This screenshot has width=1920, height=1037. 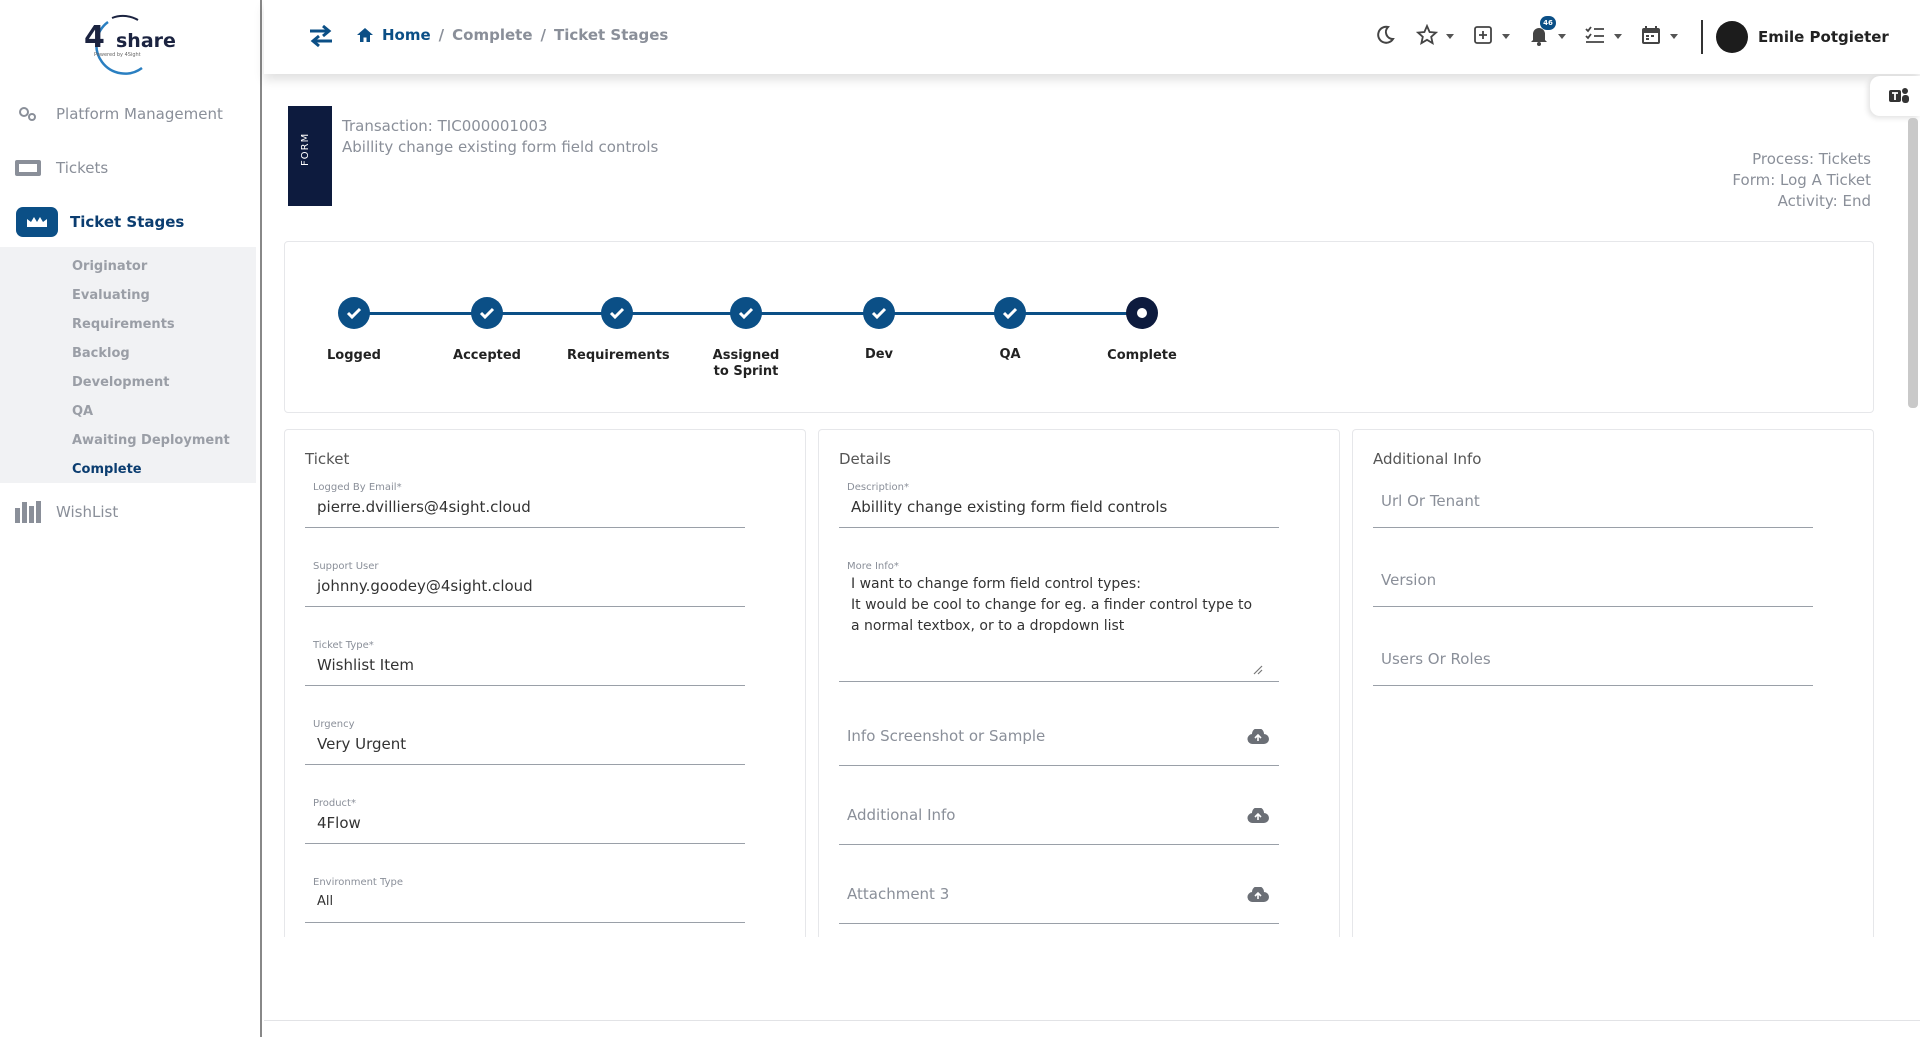 What do you see at coordinates (1593, 584) in the screenshot?
I see `version-field: Version` at bounding box center [1593, 584].